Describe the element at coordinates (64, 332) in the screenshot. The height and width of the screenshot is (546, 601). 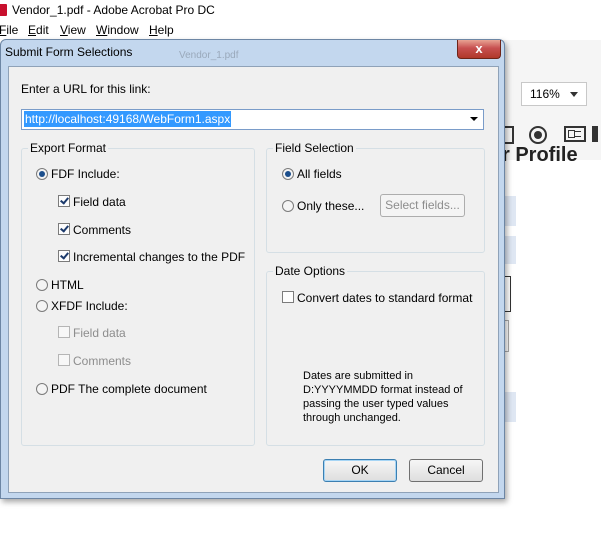
I see `xfdf-field-data-checkbox` at that location.